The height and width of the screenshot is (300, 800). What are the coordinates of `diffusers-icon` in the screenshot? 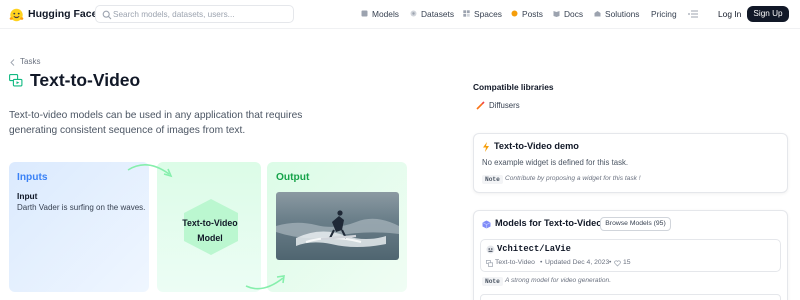 It's located at (480, 105).